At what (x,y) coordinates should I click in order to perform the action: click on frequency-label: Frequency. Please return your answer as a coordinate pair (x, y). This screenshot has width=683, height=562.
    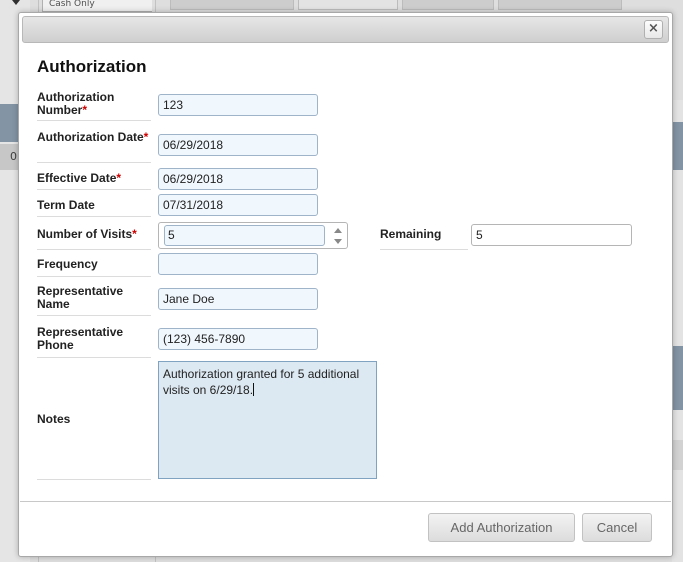
    Looking at the image, I should click on (94, 267).